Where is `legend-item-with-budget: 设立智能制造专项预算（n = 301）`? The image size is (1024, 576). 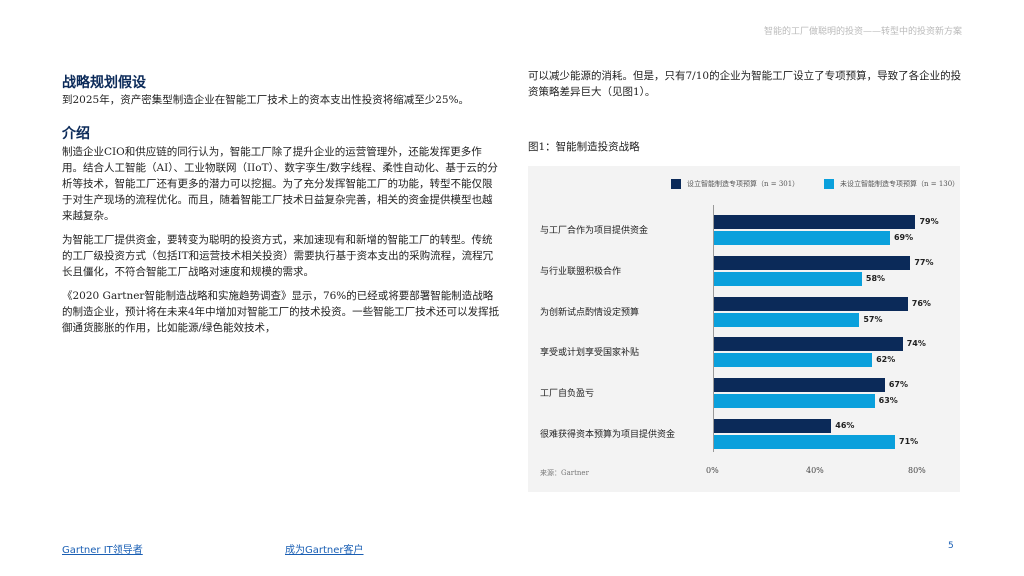
legend-item-with-budget: 设立智能制造专项预算（n = 301） is located at coordinates (735, 184).